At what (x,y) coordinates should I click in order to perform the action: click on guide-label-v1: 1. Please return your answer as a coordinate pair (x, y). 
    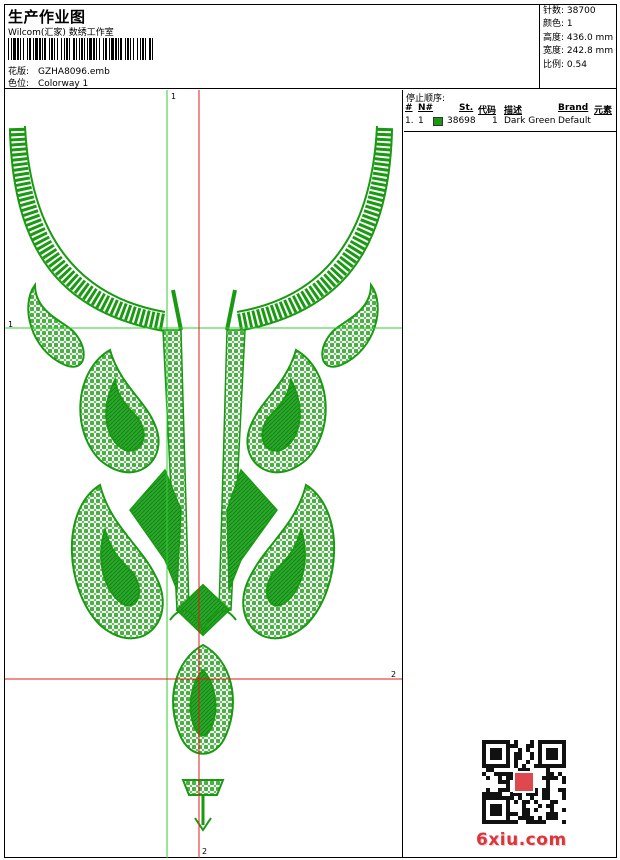
    Looking at the image, I should click on (174, 96).